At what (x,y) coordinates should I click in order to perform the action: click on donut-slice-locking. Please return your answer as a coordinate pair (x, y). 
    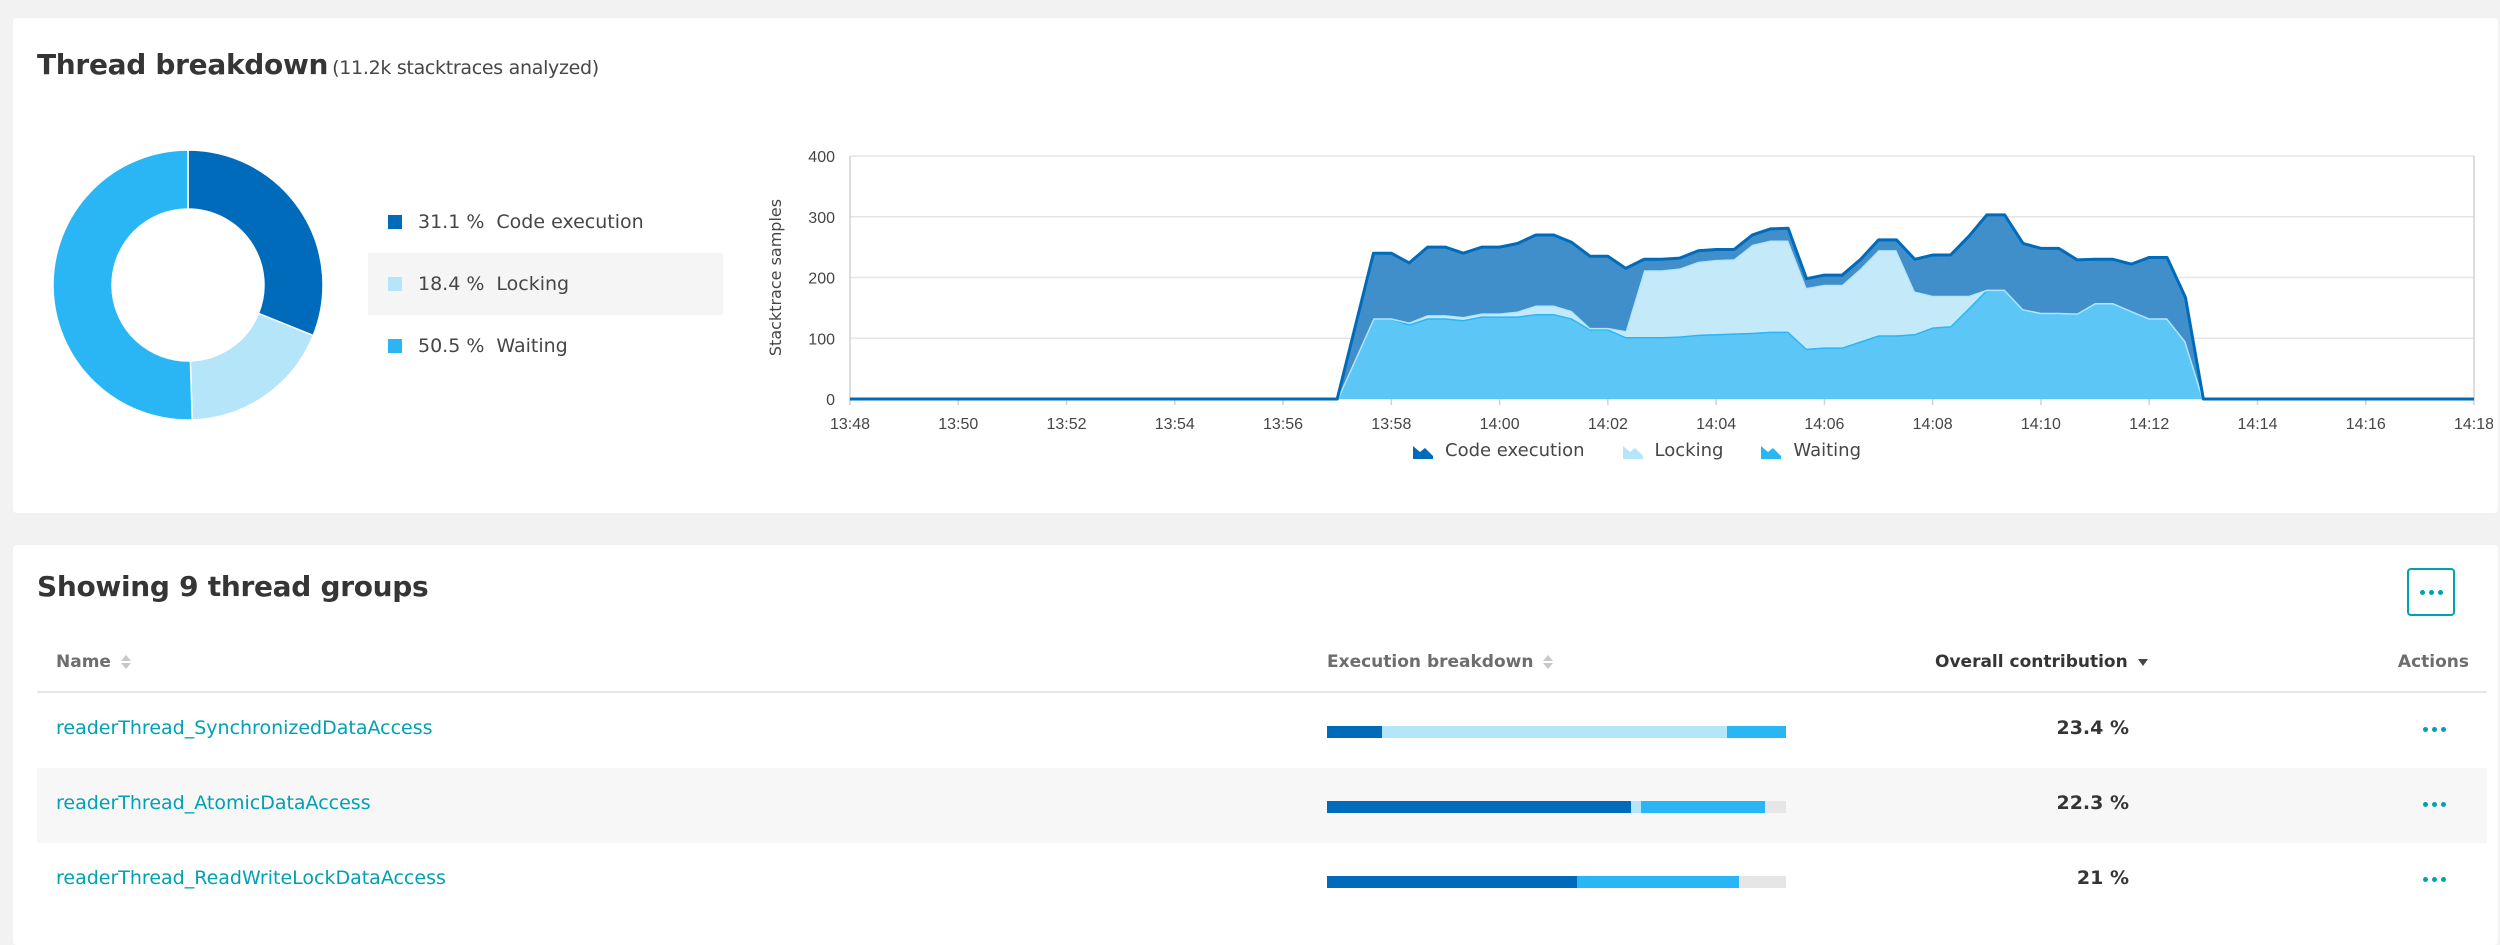
    Looking at the image, I should click on (252, 366).